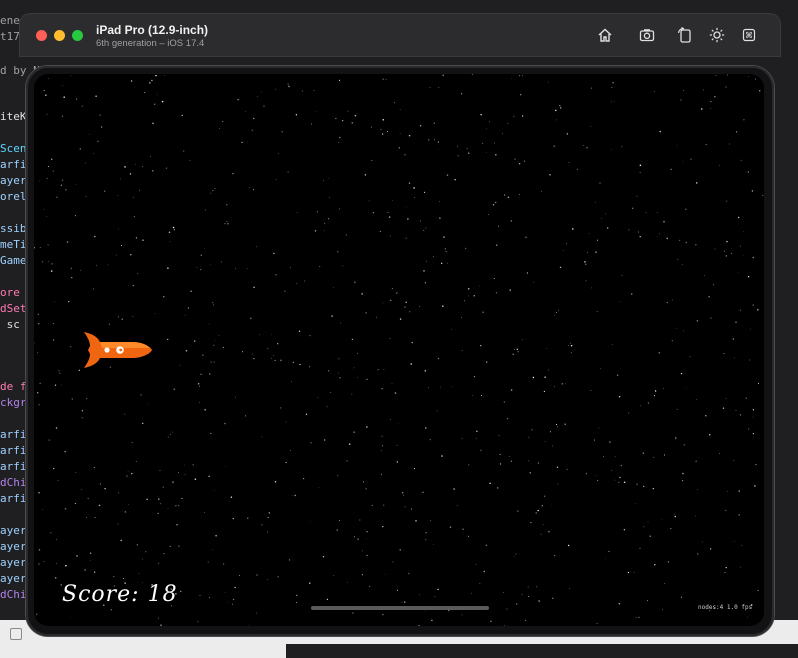 The height and width of the screenshot is (658, 798). What do you see at coordinates (647, 35) in the screenshot?
I see `screenshot-button` at bounding box center [647, 35].